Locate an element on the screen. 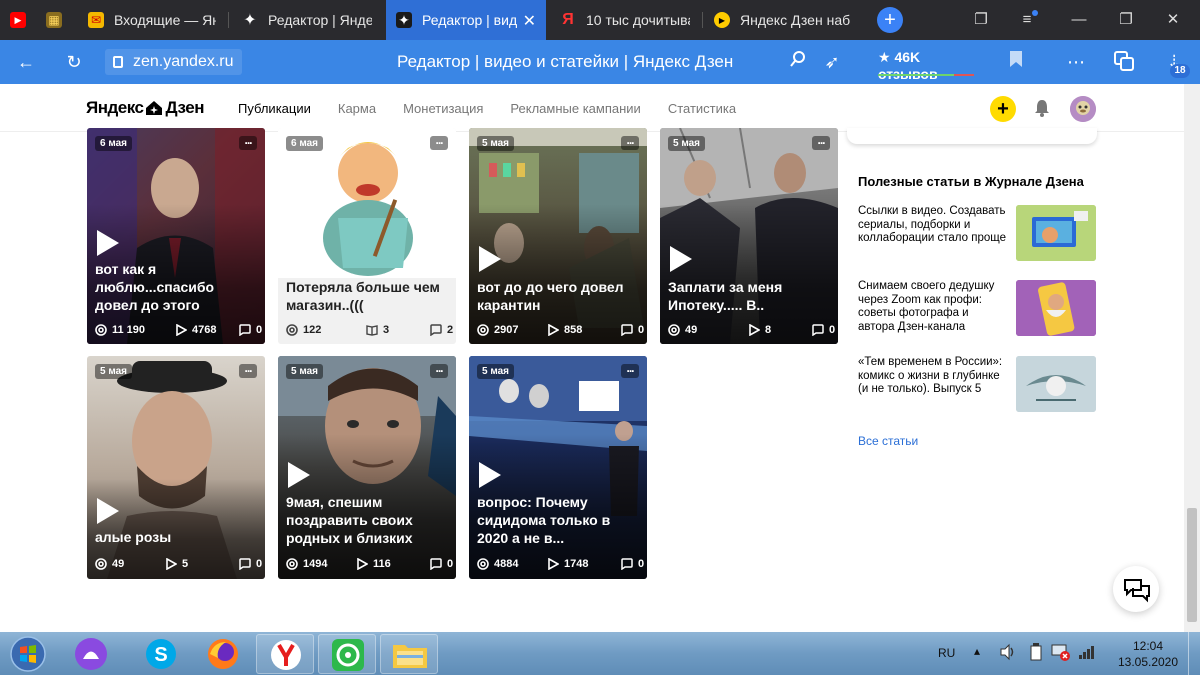 This screenshot has height=675, width=1200. new-tab-button: + is located at coordinates (890, 20).